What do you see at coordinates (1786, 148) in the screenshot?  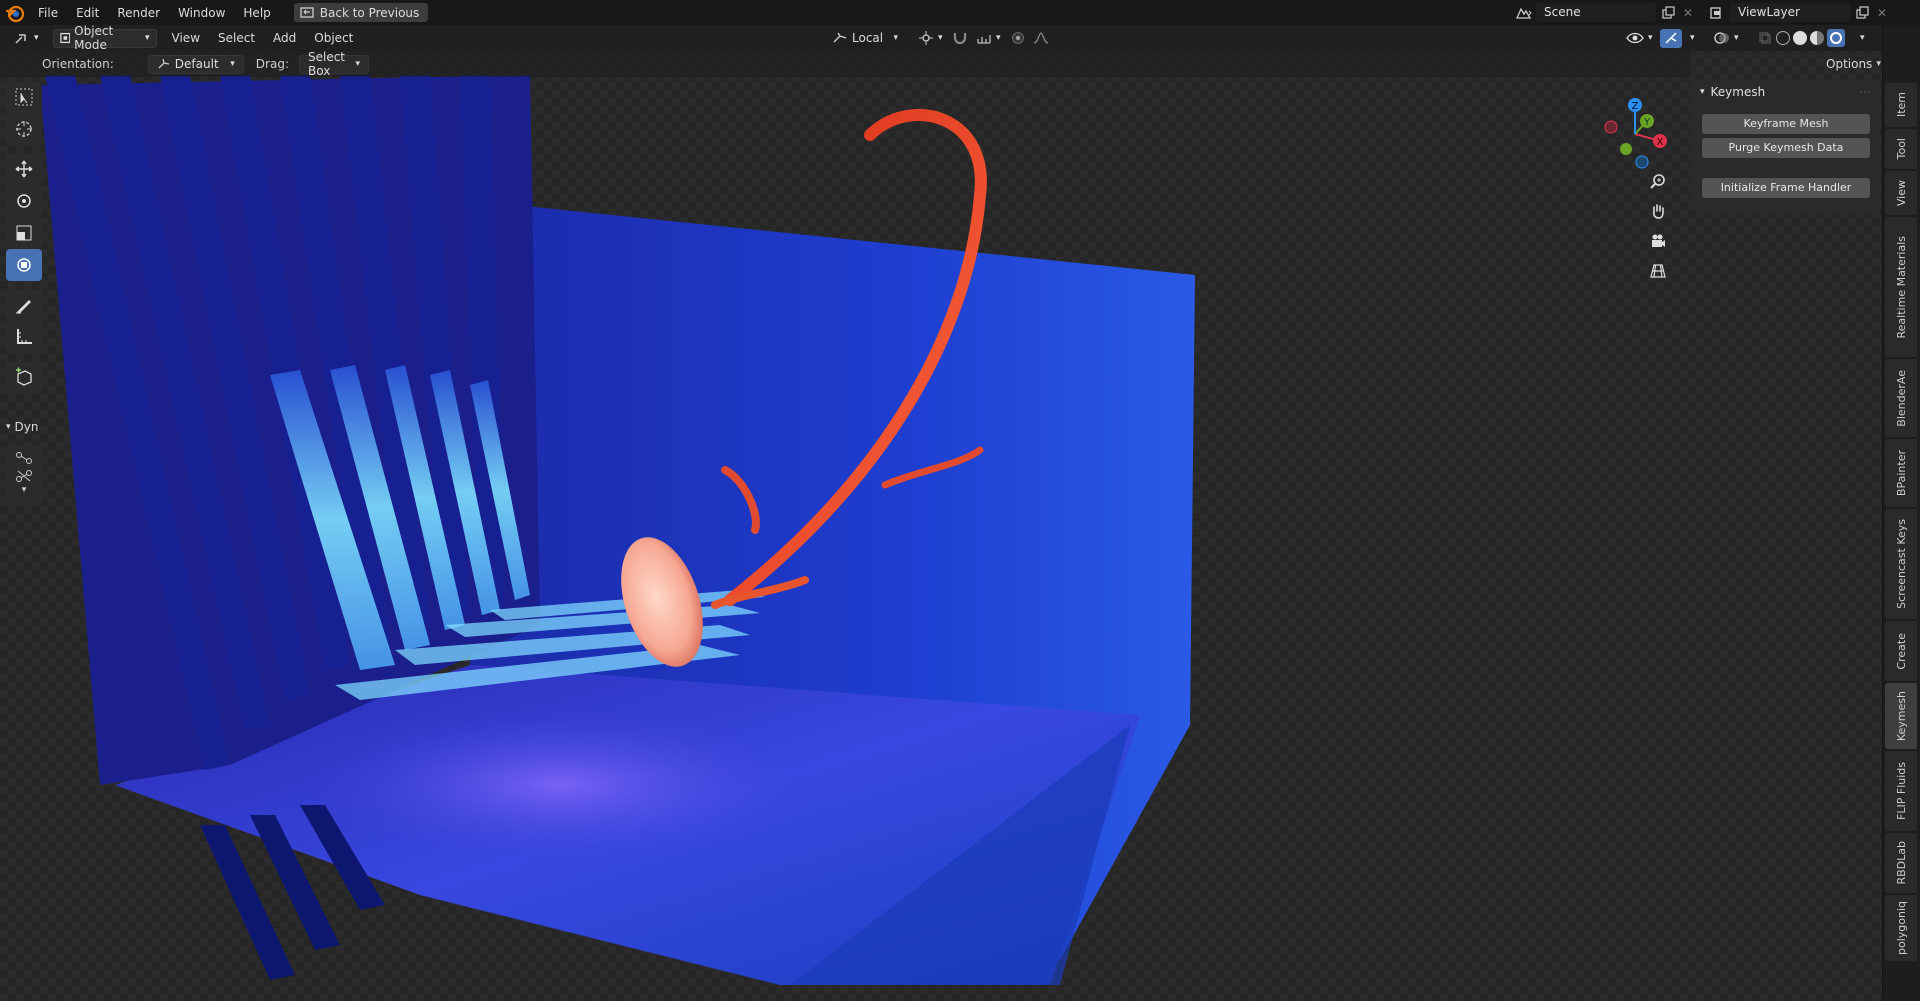 I see `purge-keymesh-data-button: Purge Keymesh Data` at bounding box center [1786, 148].